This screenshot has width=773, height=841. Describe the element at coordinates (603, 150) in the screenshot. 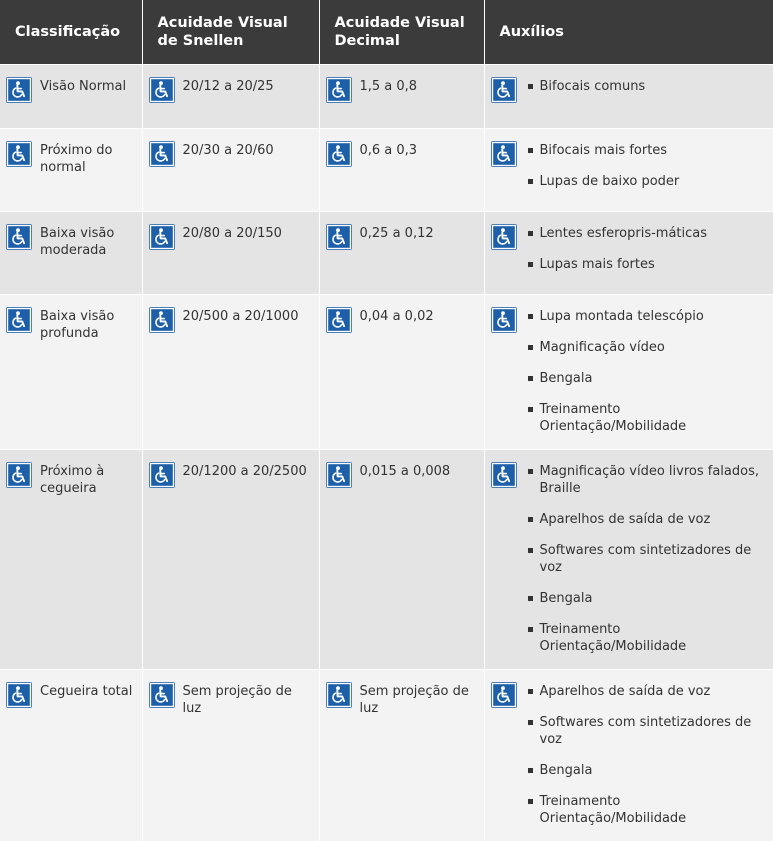

I see `list-item: Bifocais mais fortes` at that location.